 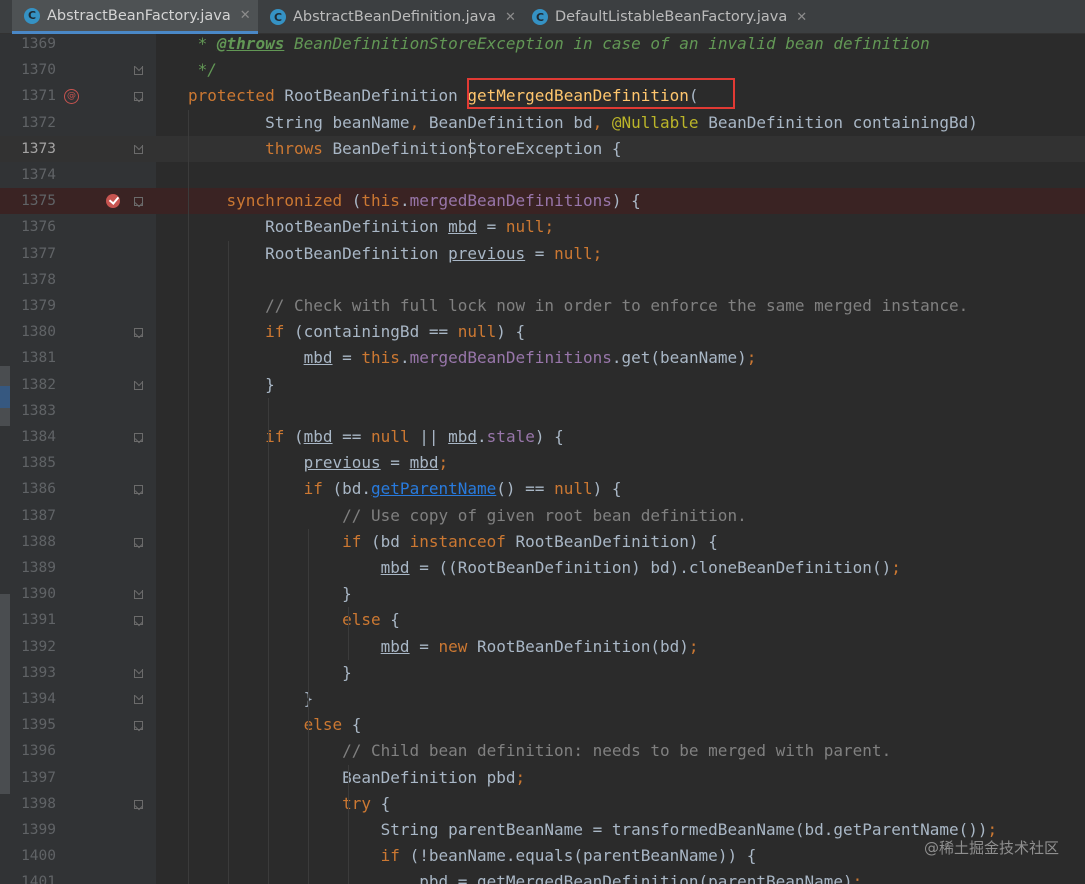 What do you see at coordinates (542, 594) in the screenshot?
I see `code-line: 1390 }` at bounding box center [542, 594].